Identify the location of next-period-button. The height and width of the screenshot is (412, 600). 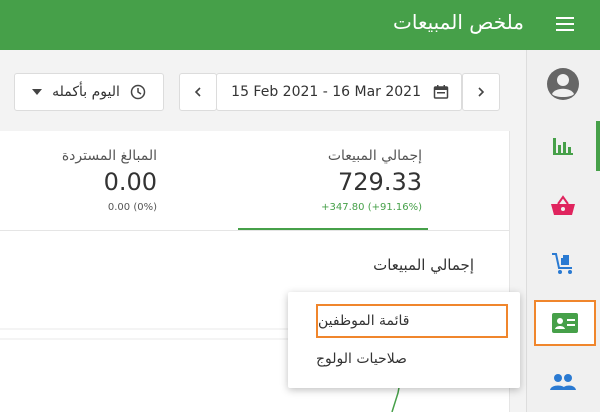
(481, 92).